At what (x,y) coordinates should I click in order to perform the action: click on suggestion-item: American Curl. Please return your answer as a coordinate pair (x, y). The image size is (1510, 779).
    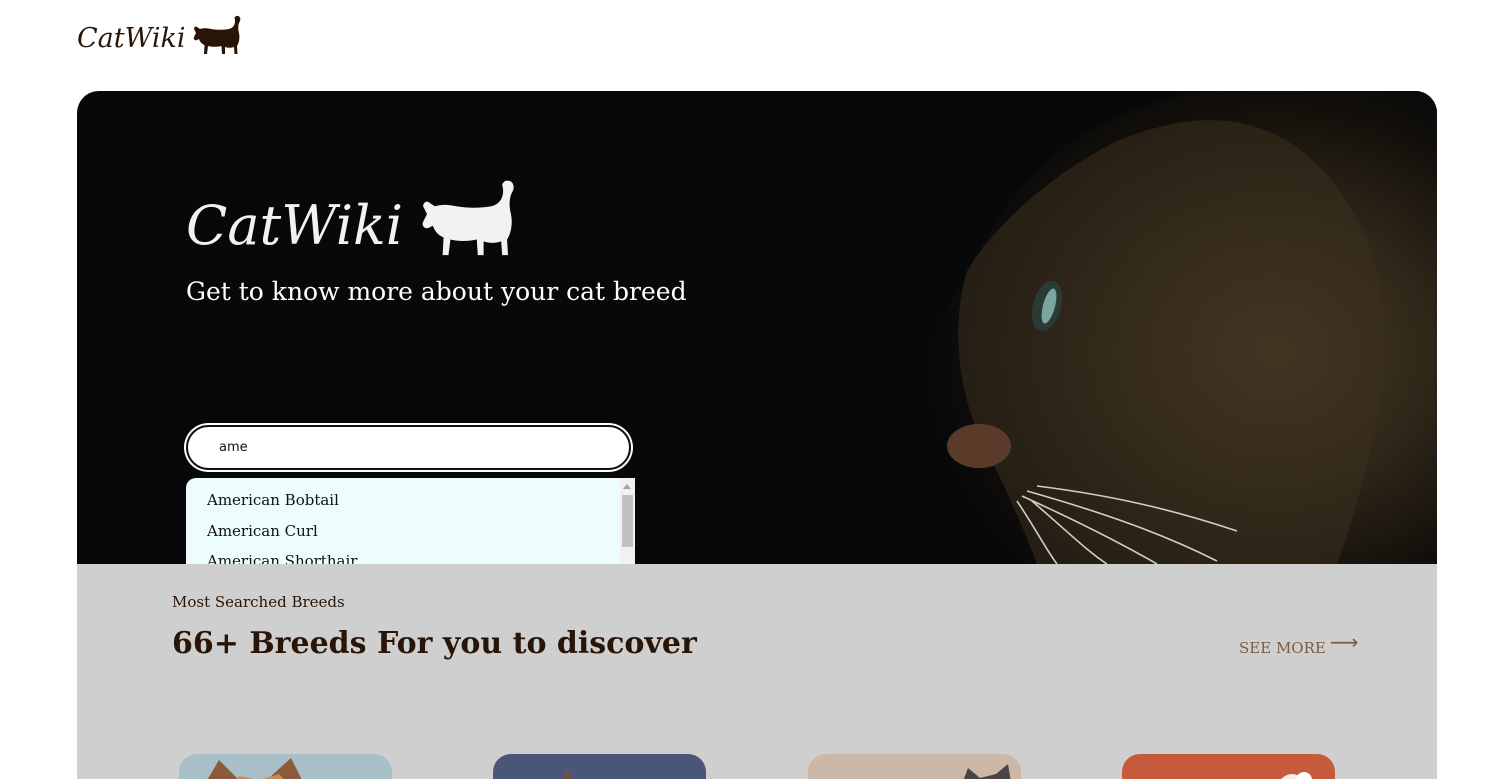
    Looking at the image, I should click on (262, 531).